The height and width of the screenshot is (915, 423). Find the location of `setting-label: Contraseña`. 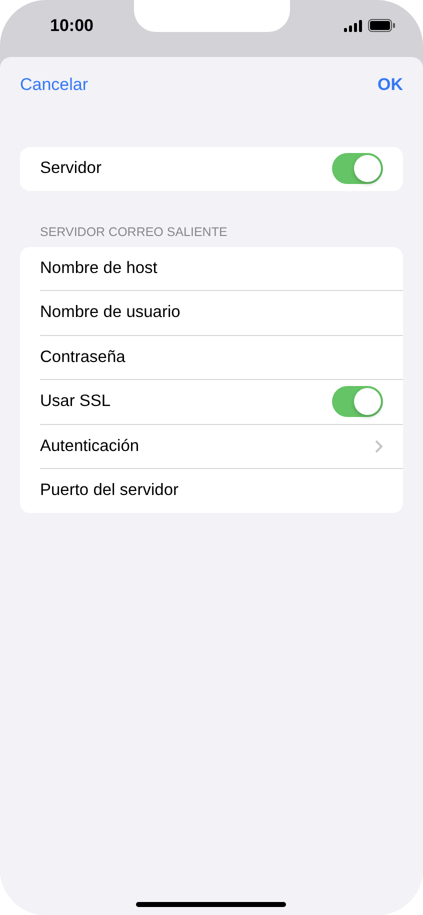

setting-label: Contraseña is located at coordinates (83, 357).